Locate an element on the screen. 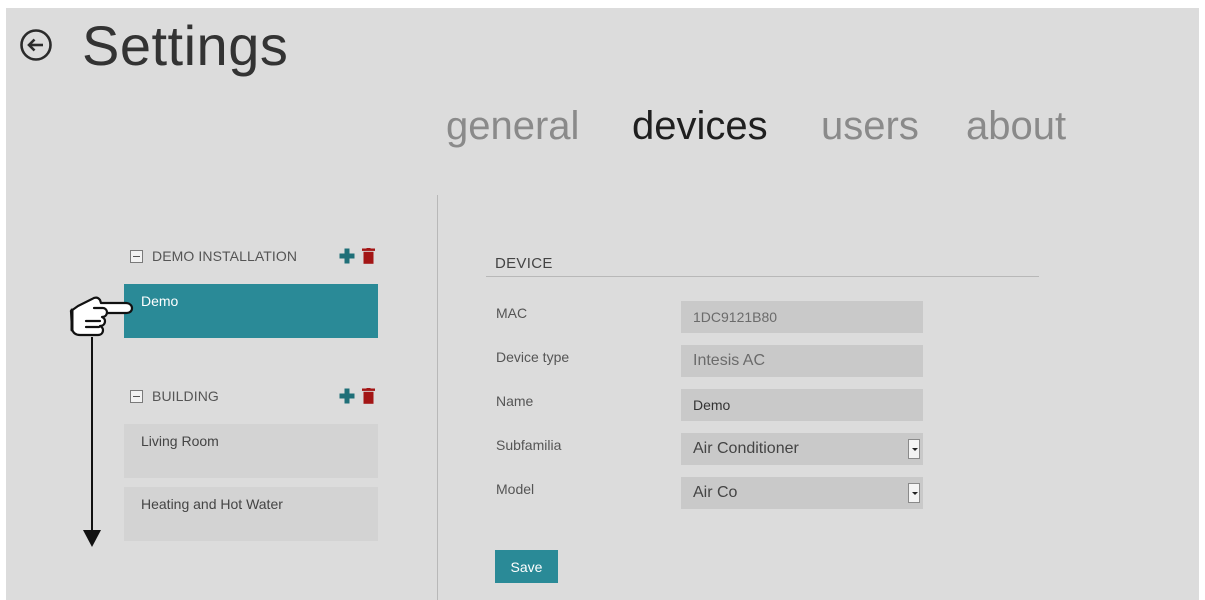  device-item-demo: Demo is located at coordinates (251, 311).